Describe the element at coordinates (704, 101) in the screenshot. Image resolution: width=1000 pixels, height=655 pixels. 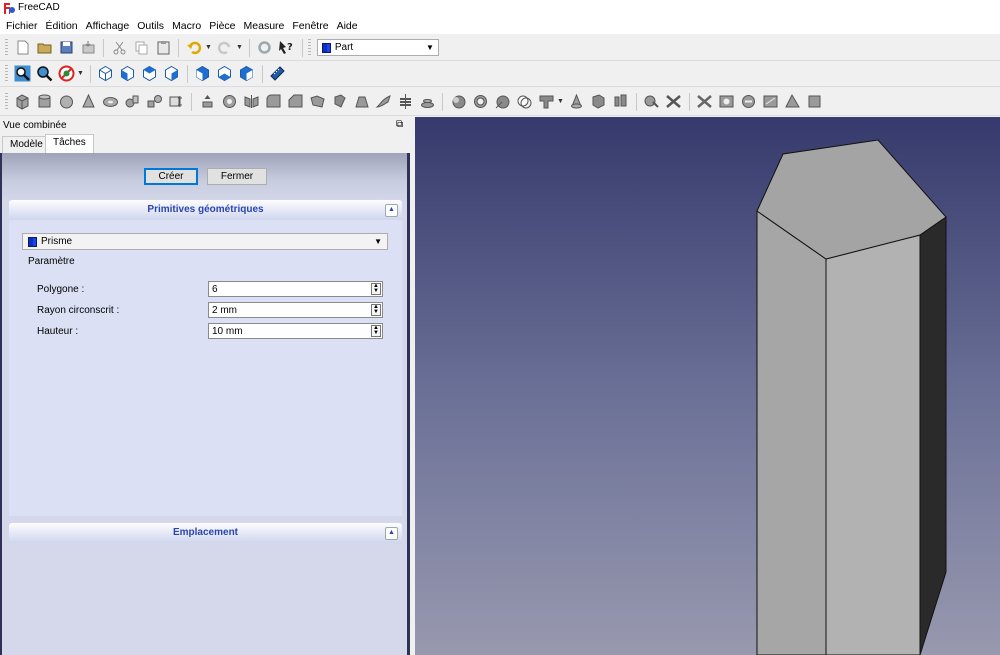
I see `check-geometry-icon` at that location.